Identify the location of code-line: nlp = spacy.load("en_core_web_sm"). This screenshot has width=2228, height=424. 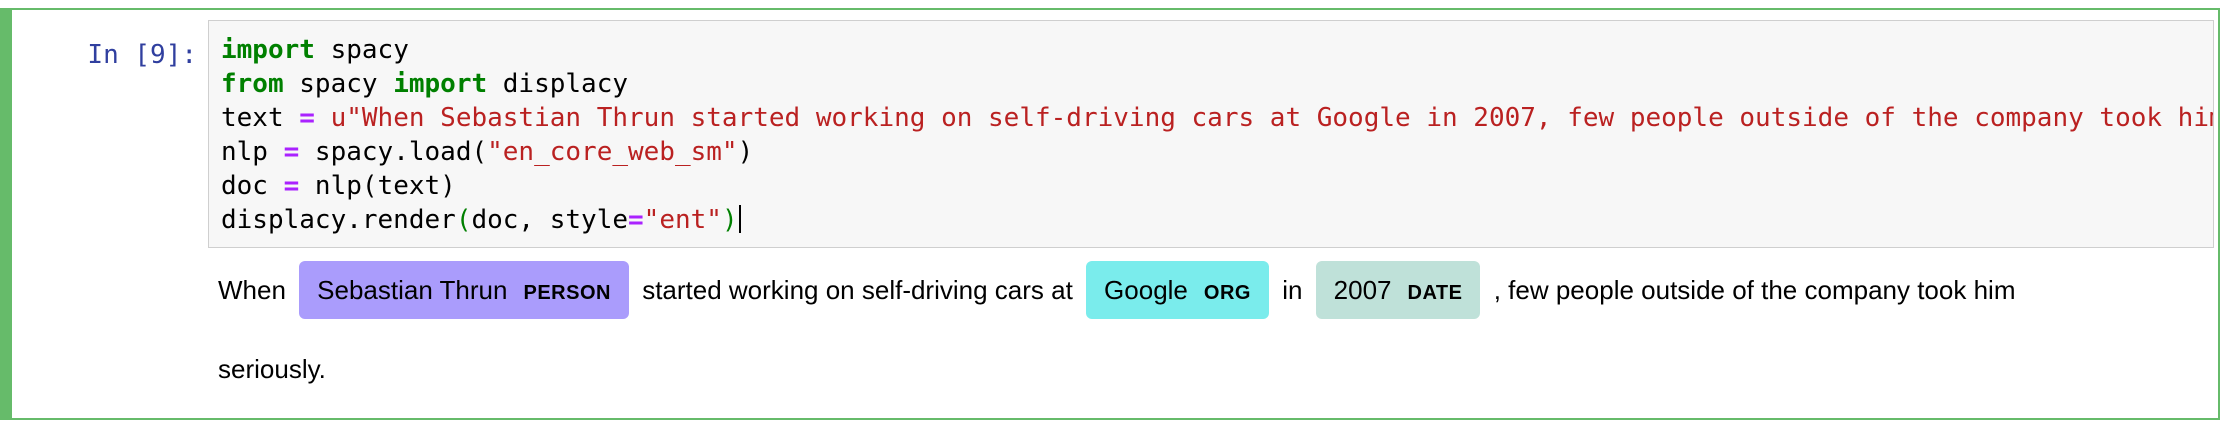
(1217, 152).